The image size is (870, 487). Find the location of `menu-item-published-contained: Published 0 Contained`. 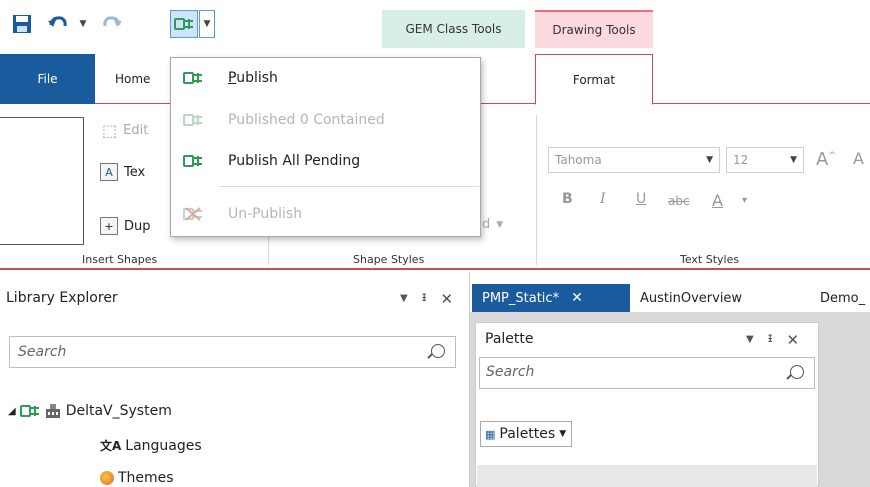

menu-item-published-contained: Published 0 Contained is located at coordinates (325, 120).